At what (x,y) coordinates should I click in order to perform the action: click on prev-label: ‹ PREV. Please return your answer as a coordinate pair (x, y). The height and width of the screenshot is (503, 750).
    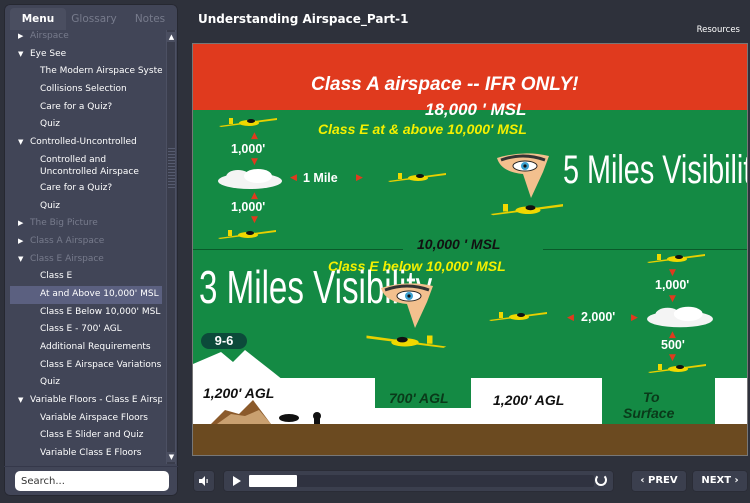
    Looking at the image, I should click on (659, 480).